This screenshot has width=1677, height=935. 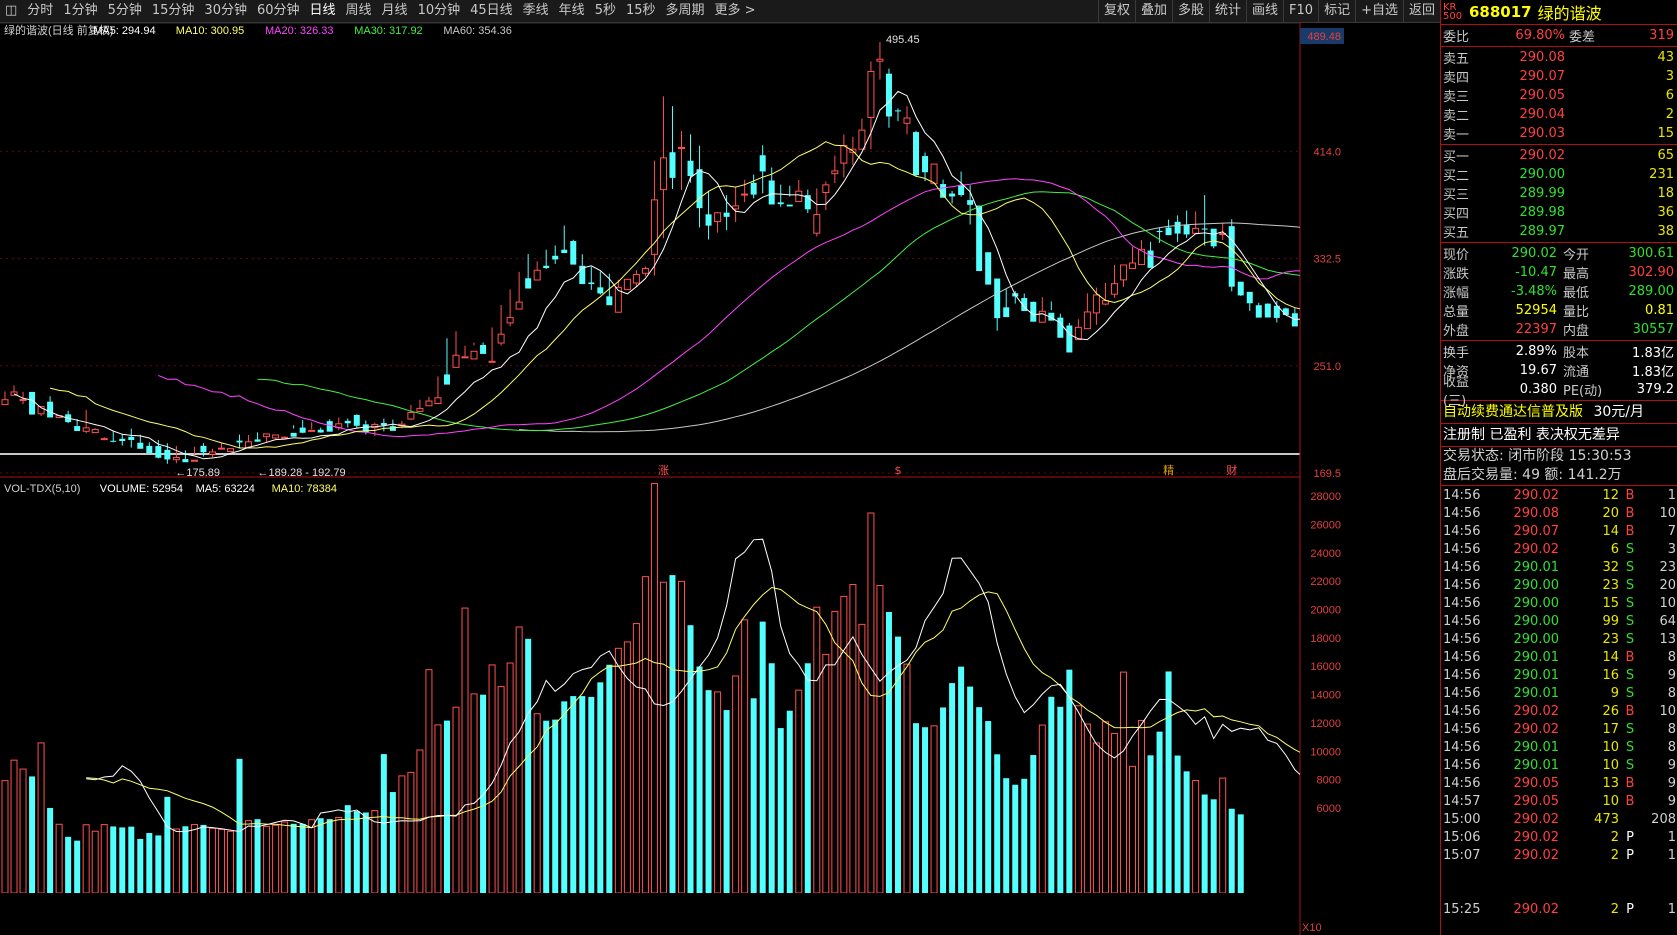 I want to click on event-marker: 涨, so click(x=663, y=470).